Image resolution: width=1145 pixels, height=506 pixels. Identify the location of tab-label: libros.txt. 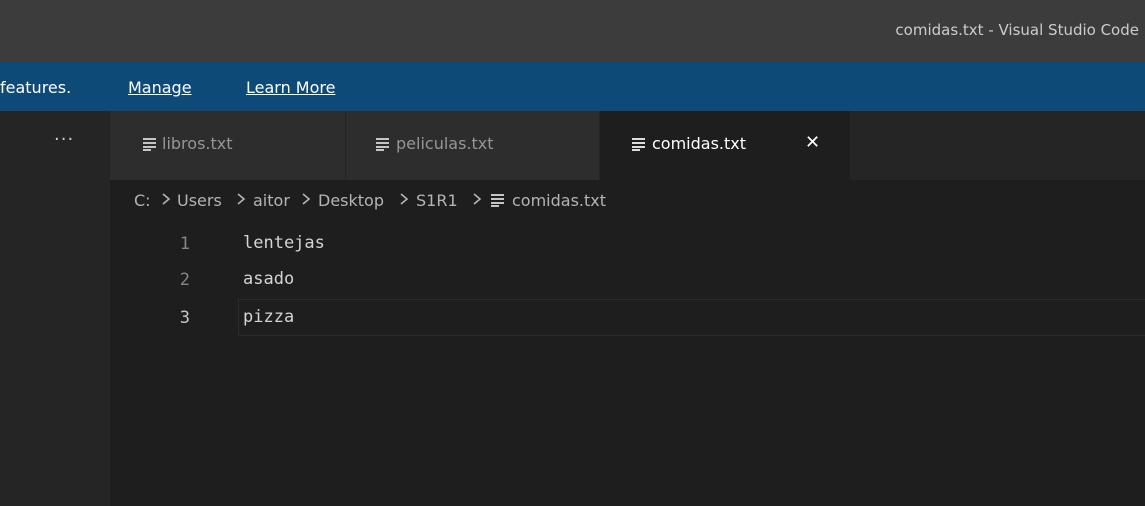
(197, 143).